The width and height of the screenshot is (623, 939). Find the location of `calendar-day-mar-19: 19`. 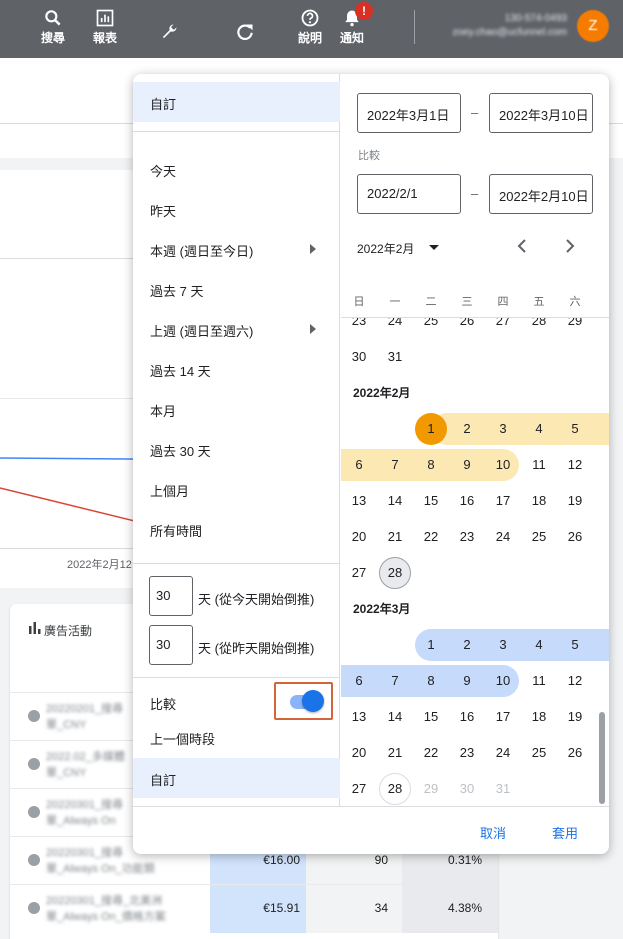

calendar-day-mar-19: 19 is located at coordinates (575, 717).